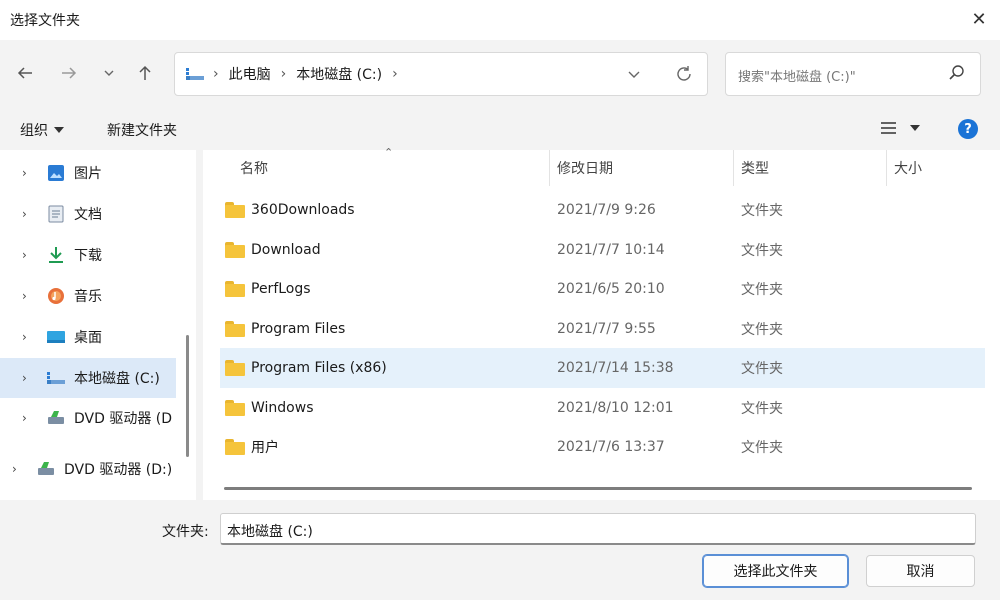 This screenshot has height=600, width=1000. I want to click on forward-button, so click(69, 73).